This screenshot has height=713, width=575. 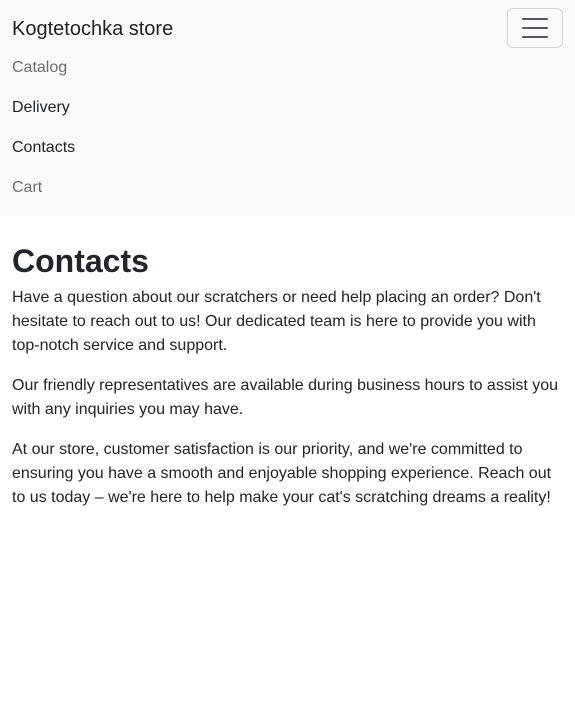 What do you see at coordinates (80, 261) in the screenshot?
I see `page-title: Contacts` at bounding box center [80, 261].